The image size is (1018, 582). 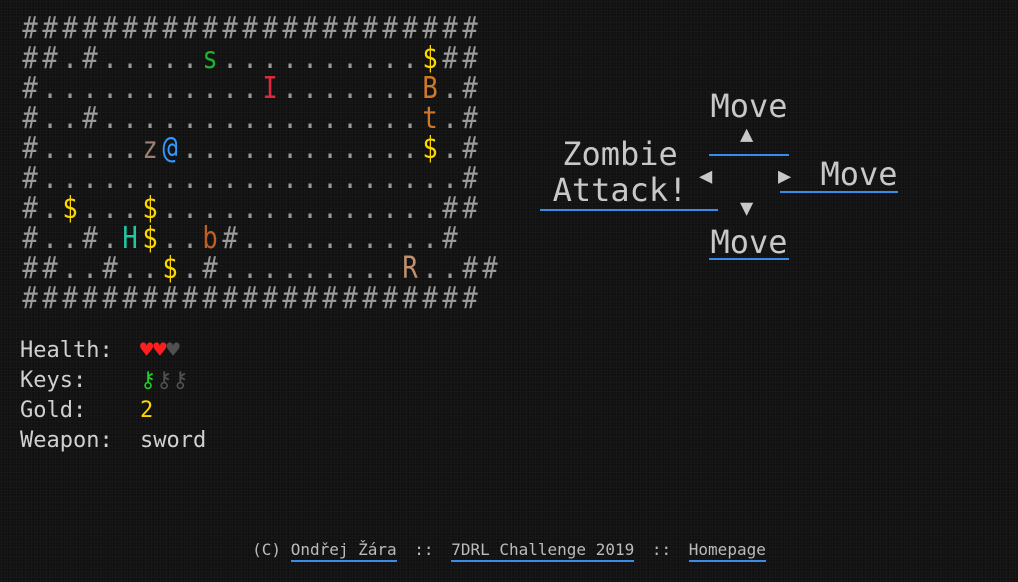 I want to click on key-missing-icon: ⚷⚷, so click(x=172, y=380).